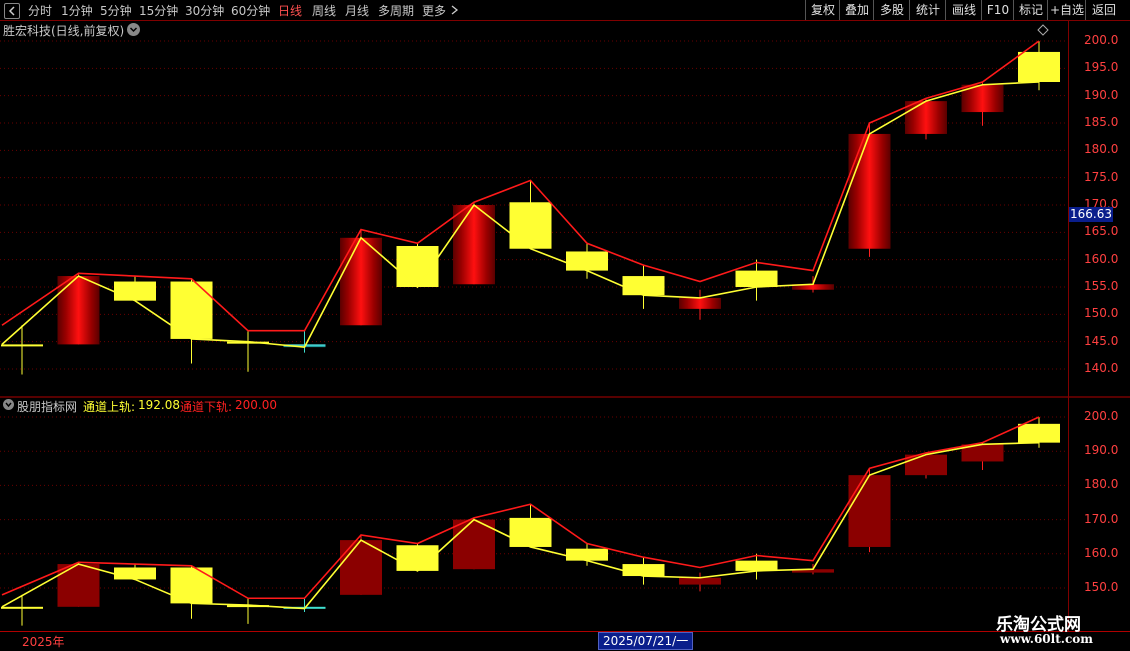 This screenshot has width=1130, height=651. I want to click on chevron-right-icon, so click(455, 10).